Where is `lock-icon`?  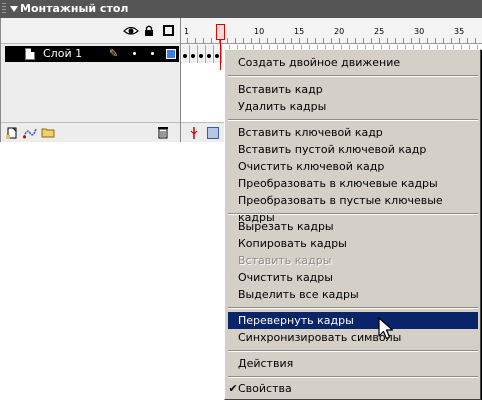
lock-icon is located at coordinates (149, 30).